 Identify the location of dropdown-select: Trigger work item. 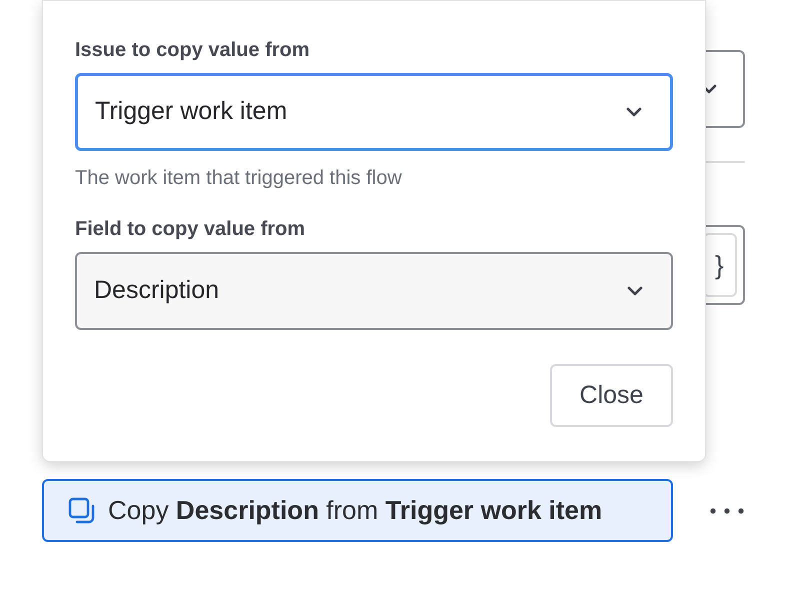
(374, 112).